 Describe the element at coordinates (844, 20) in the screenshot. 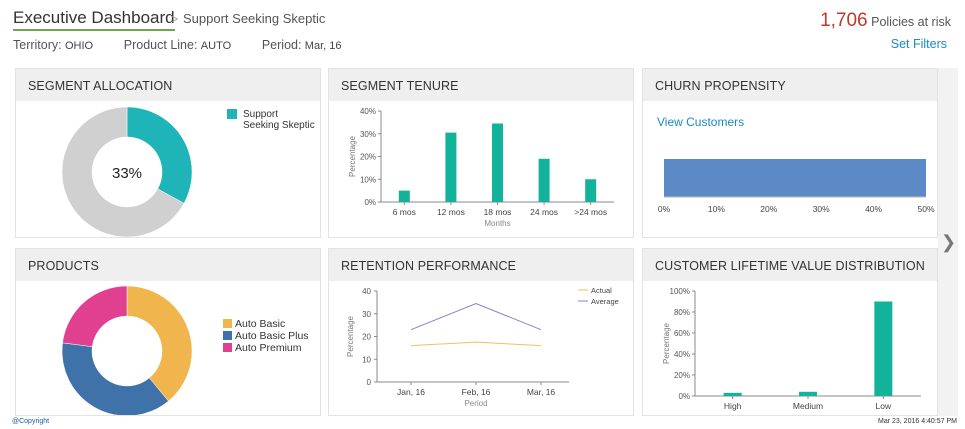

I see `risk-count: 1,706` at that location.